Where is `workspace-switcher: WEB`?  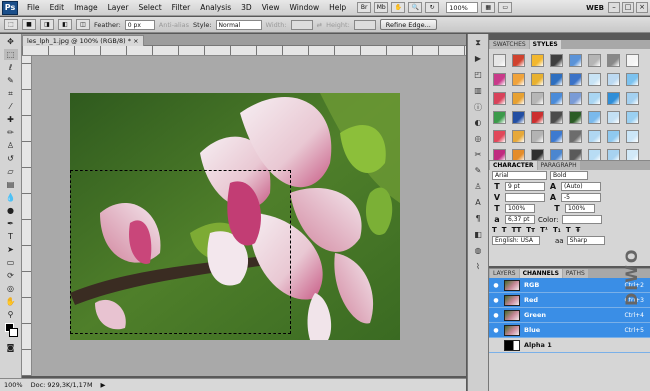 workspace-switcher: WEB is located at coordinates (595, 8).